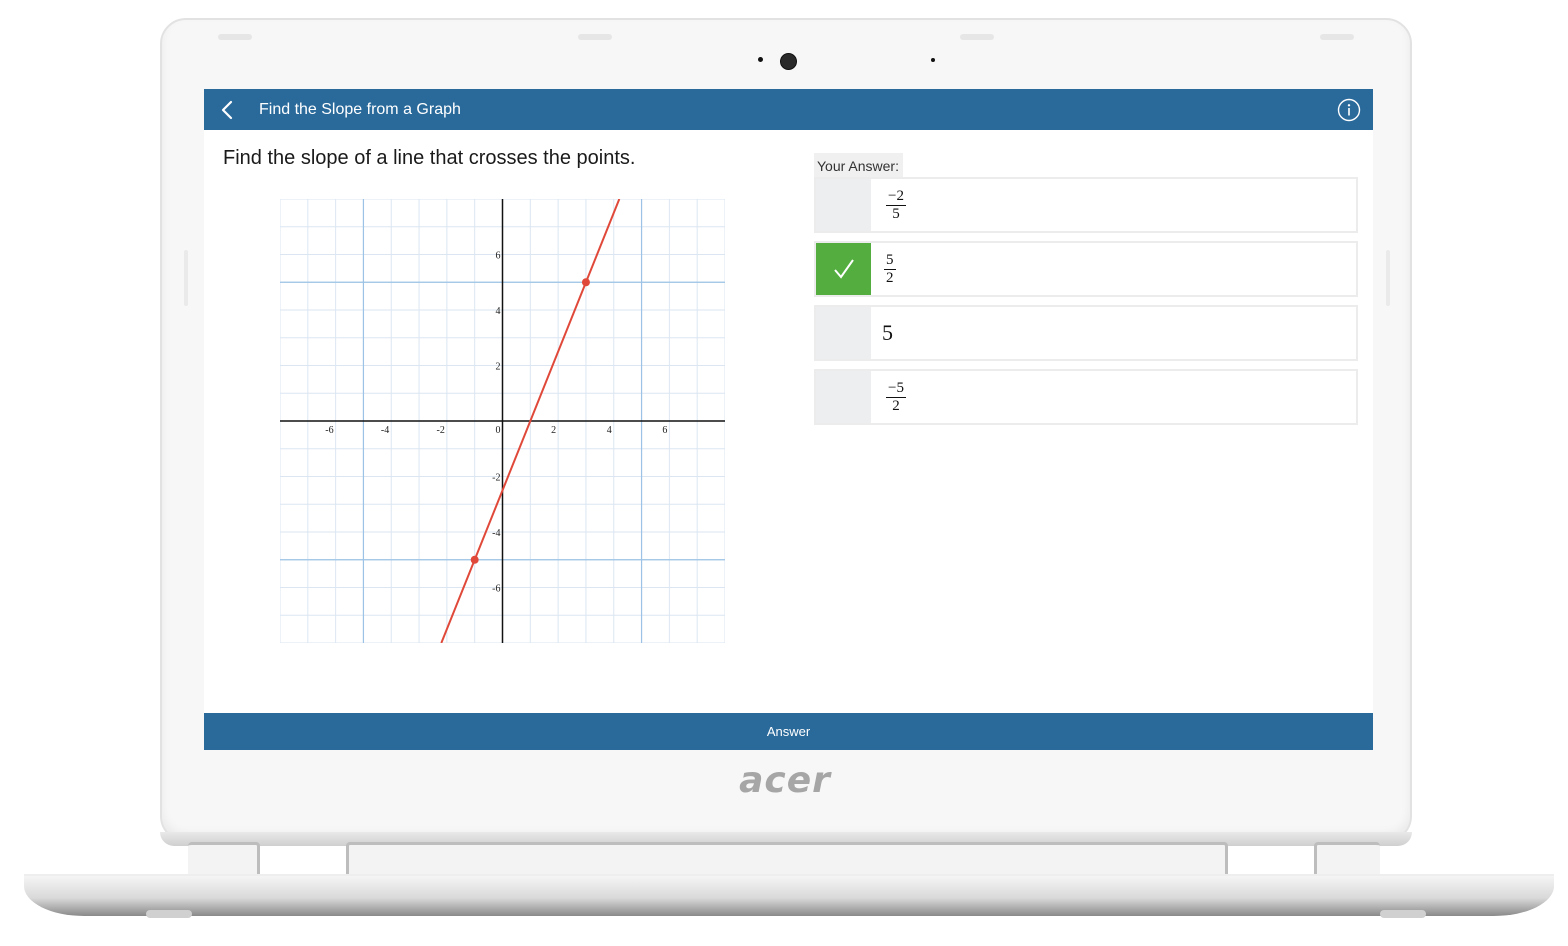 This screenshot has width=1568, height=946. Describe the element at coordinates (385, 430) in the screenshot. I see `x-tick-label: -4` at that location.